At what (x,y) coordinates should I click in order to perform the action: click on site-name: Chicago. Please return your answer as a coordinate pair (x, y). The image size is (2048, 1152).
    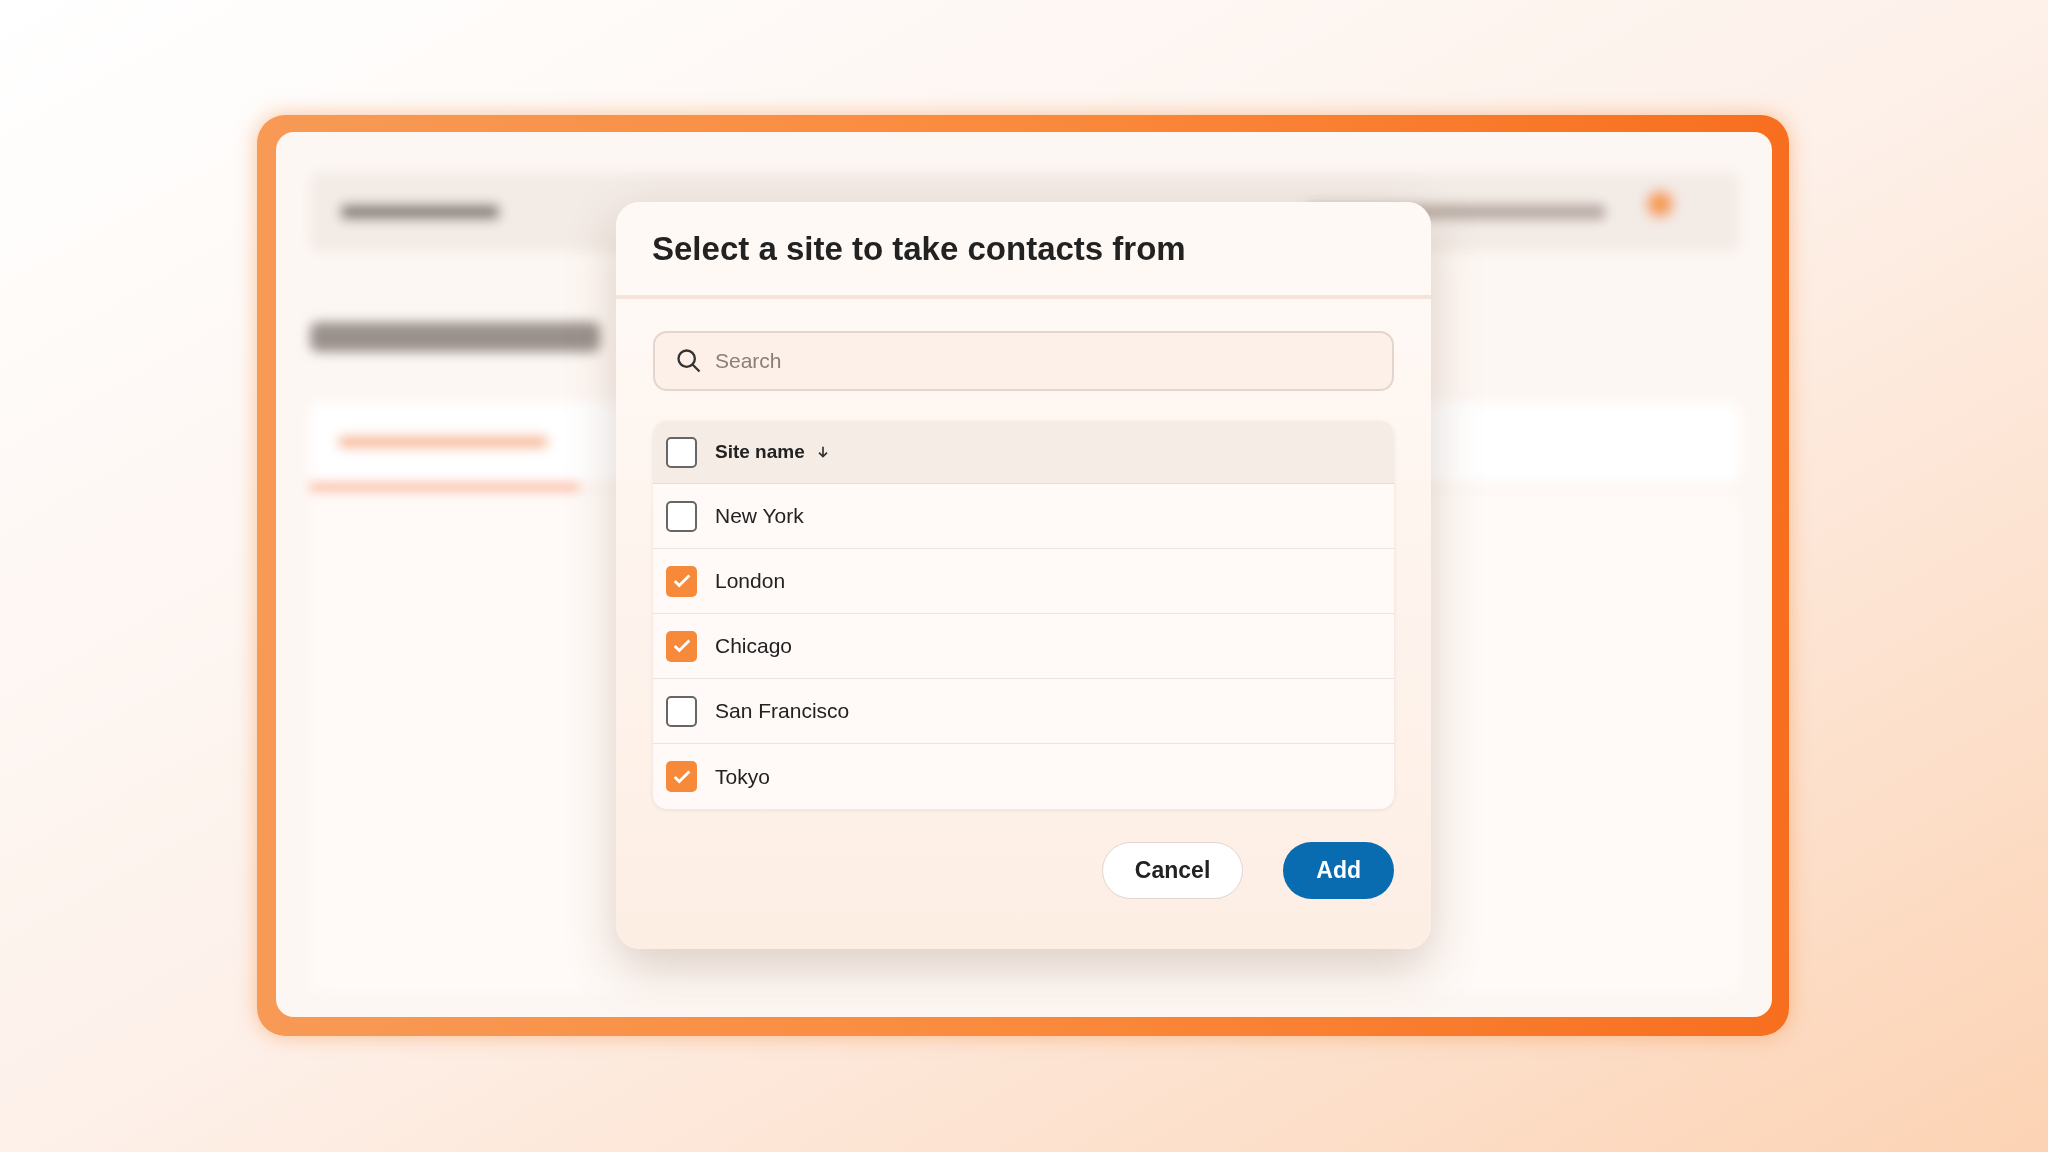
    Looking at the image, I should click on (754, 646).